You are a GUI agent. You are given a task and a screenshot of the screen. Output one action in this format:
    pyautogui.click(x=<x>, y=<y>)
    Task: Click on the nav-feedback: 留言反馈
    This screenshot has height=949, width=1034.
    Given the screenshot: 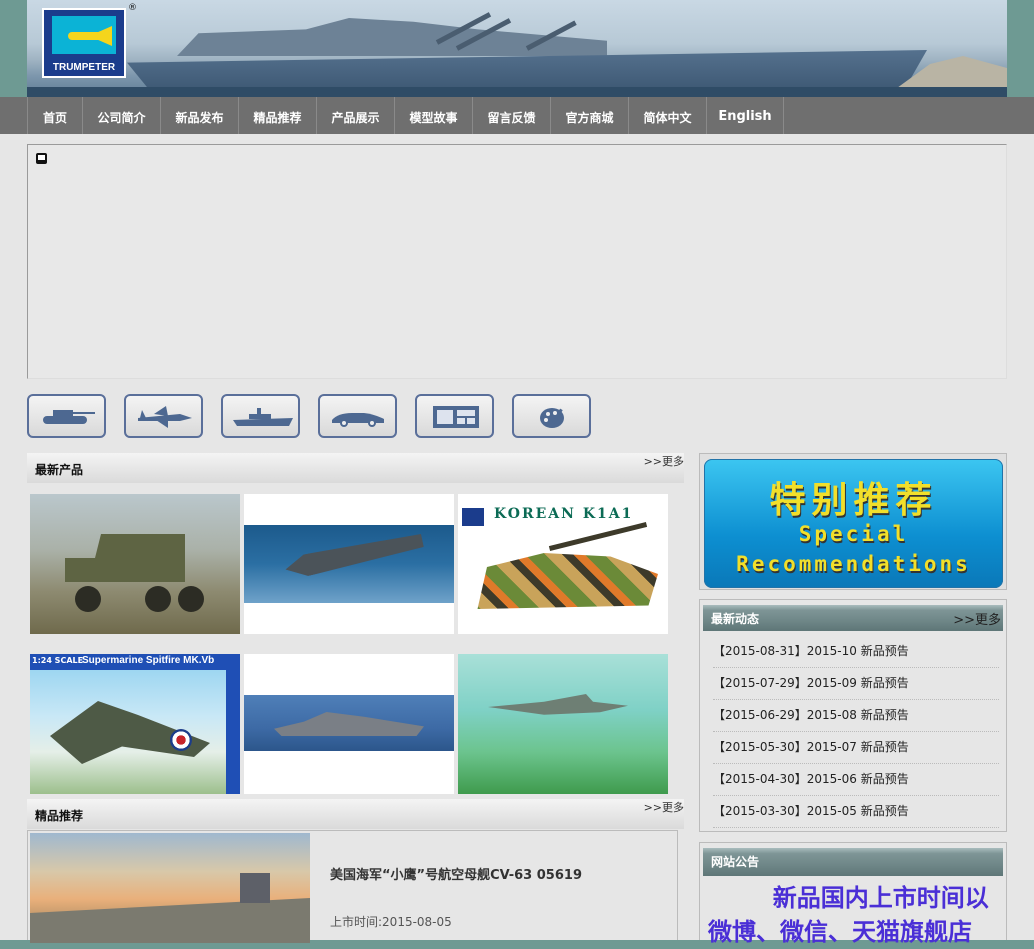 What is the action you would take?
    pyautogui.click(x=511, y=115)
    